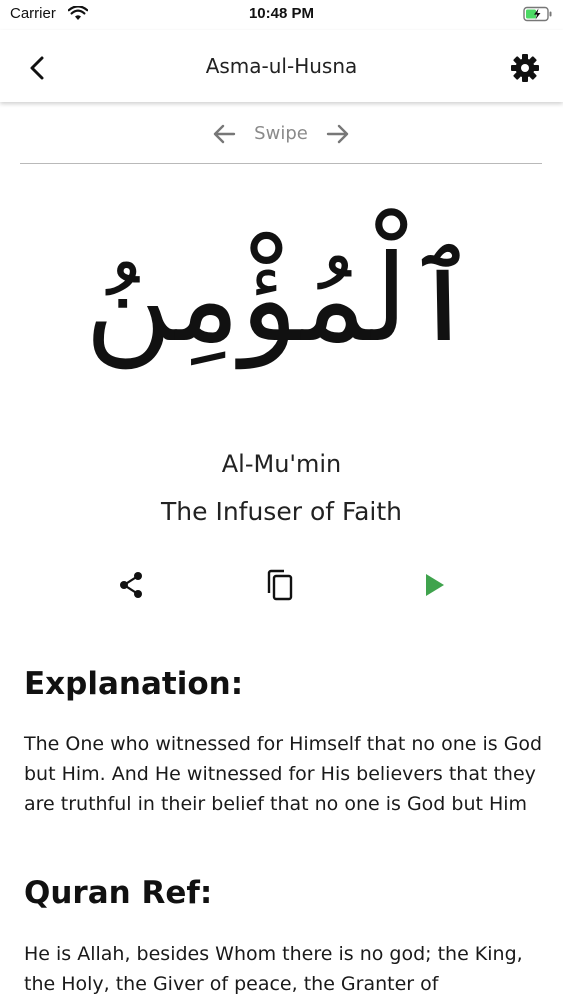 Image resolution: width=563 pixels, height=1000 pixels. What do you see at coordinates (118, 893) in the screenshot?
I see `quran-ref-heading: Quran Ref:` at bounding box center [118, 893].